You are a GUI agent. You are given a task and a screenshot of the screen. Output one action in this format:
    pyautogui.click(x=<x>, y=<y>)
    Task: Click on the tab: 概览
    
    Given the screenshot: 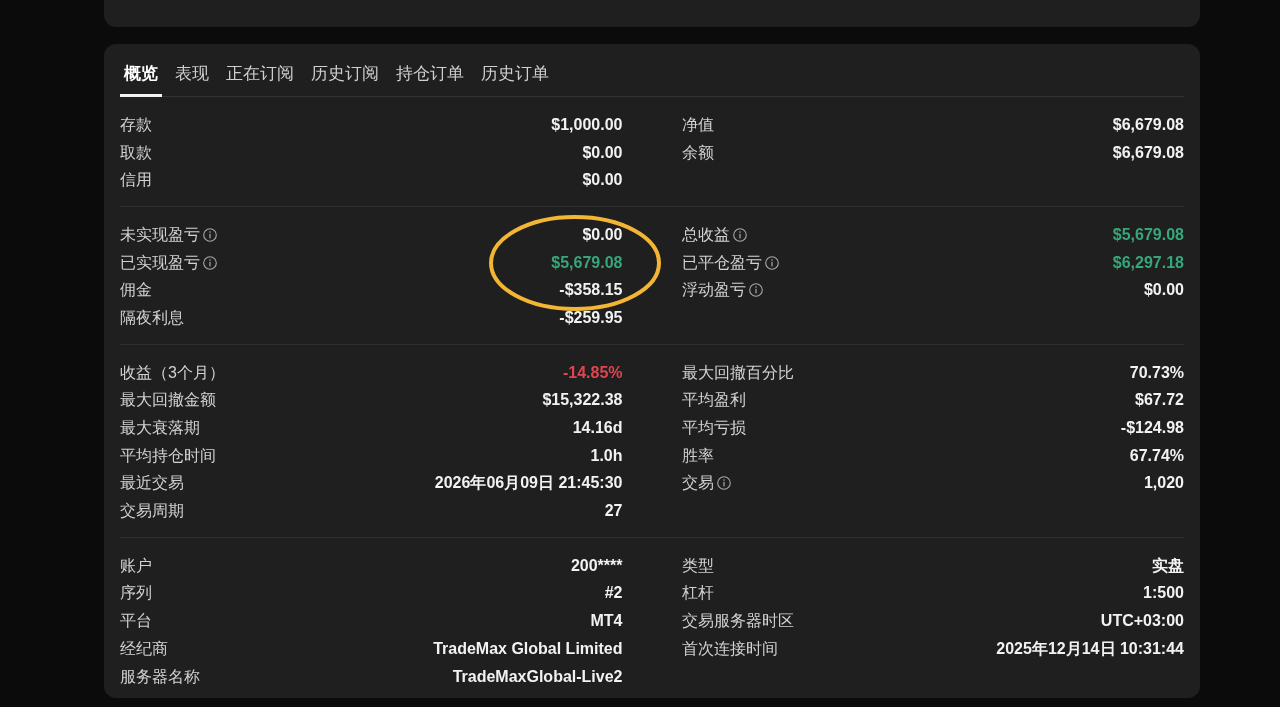 What is the action you would take?
    pyautogui.click(x=141, y=78)
    